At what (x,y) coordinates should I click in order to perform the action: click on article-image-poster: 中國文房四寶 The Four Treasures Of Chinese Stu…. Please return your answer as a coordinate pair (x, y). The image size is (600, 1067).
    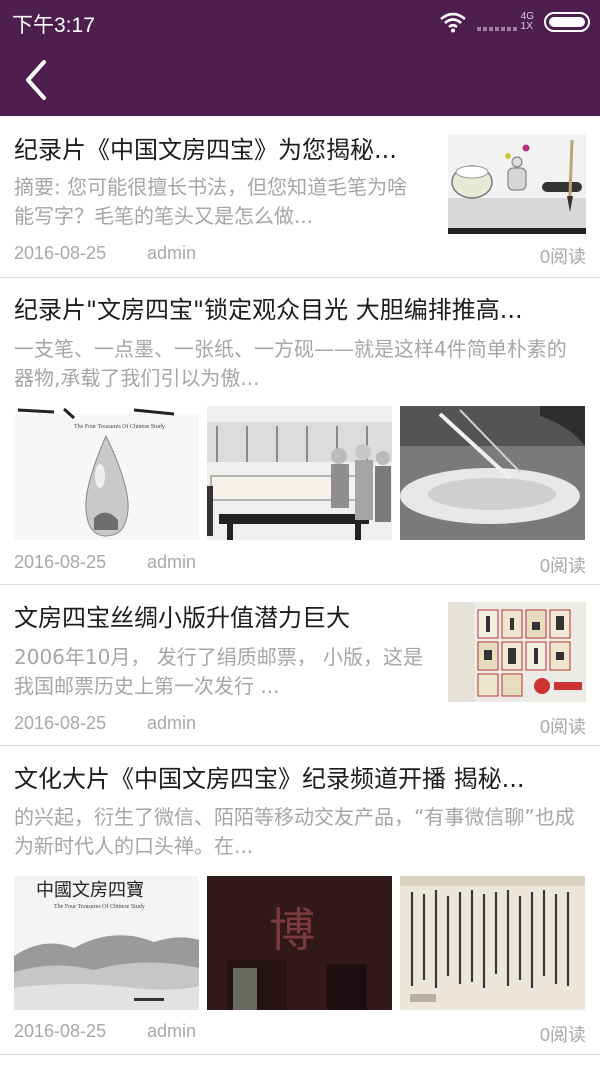
    Looking at the image, I should click on (106, 943).